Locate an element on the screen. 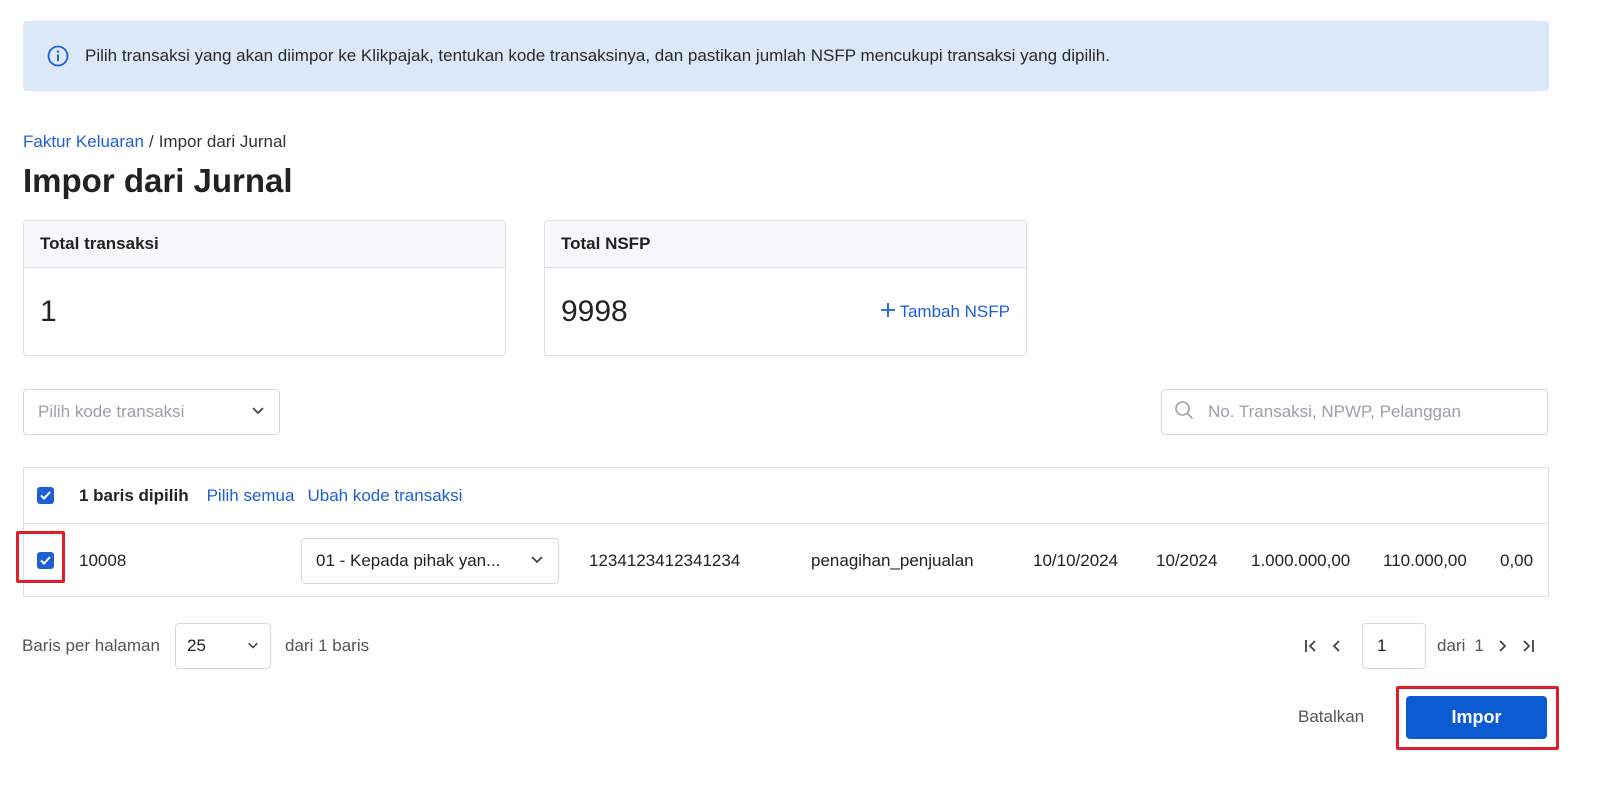 This screenshot has height=800, width=1600. total-pages: 1 is located at coordinates (1479, 645).